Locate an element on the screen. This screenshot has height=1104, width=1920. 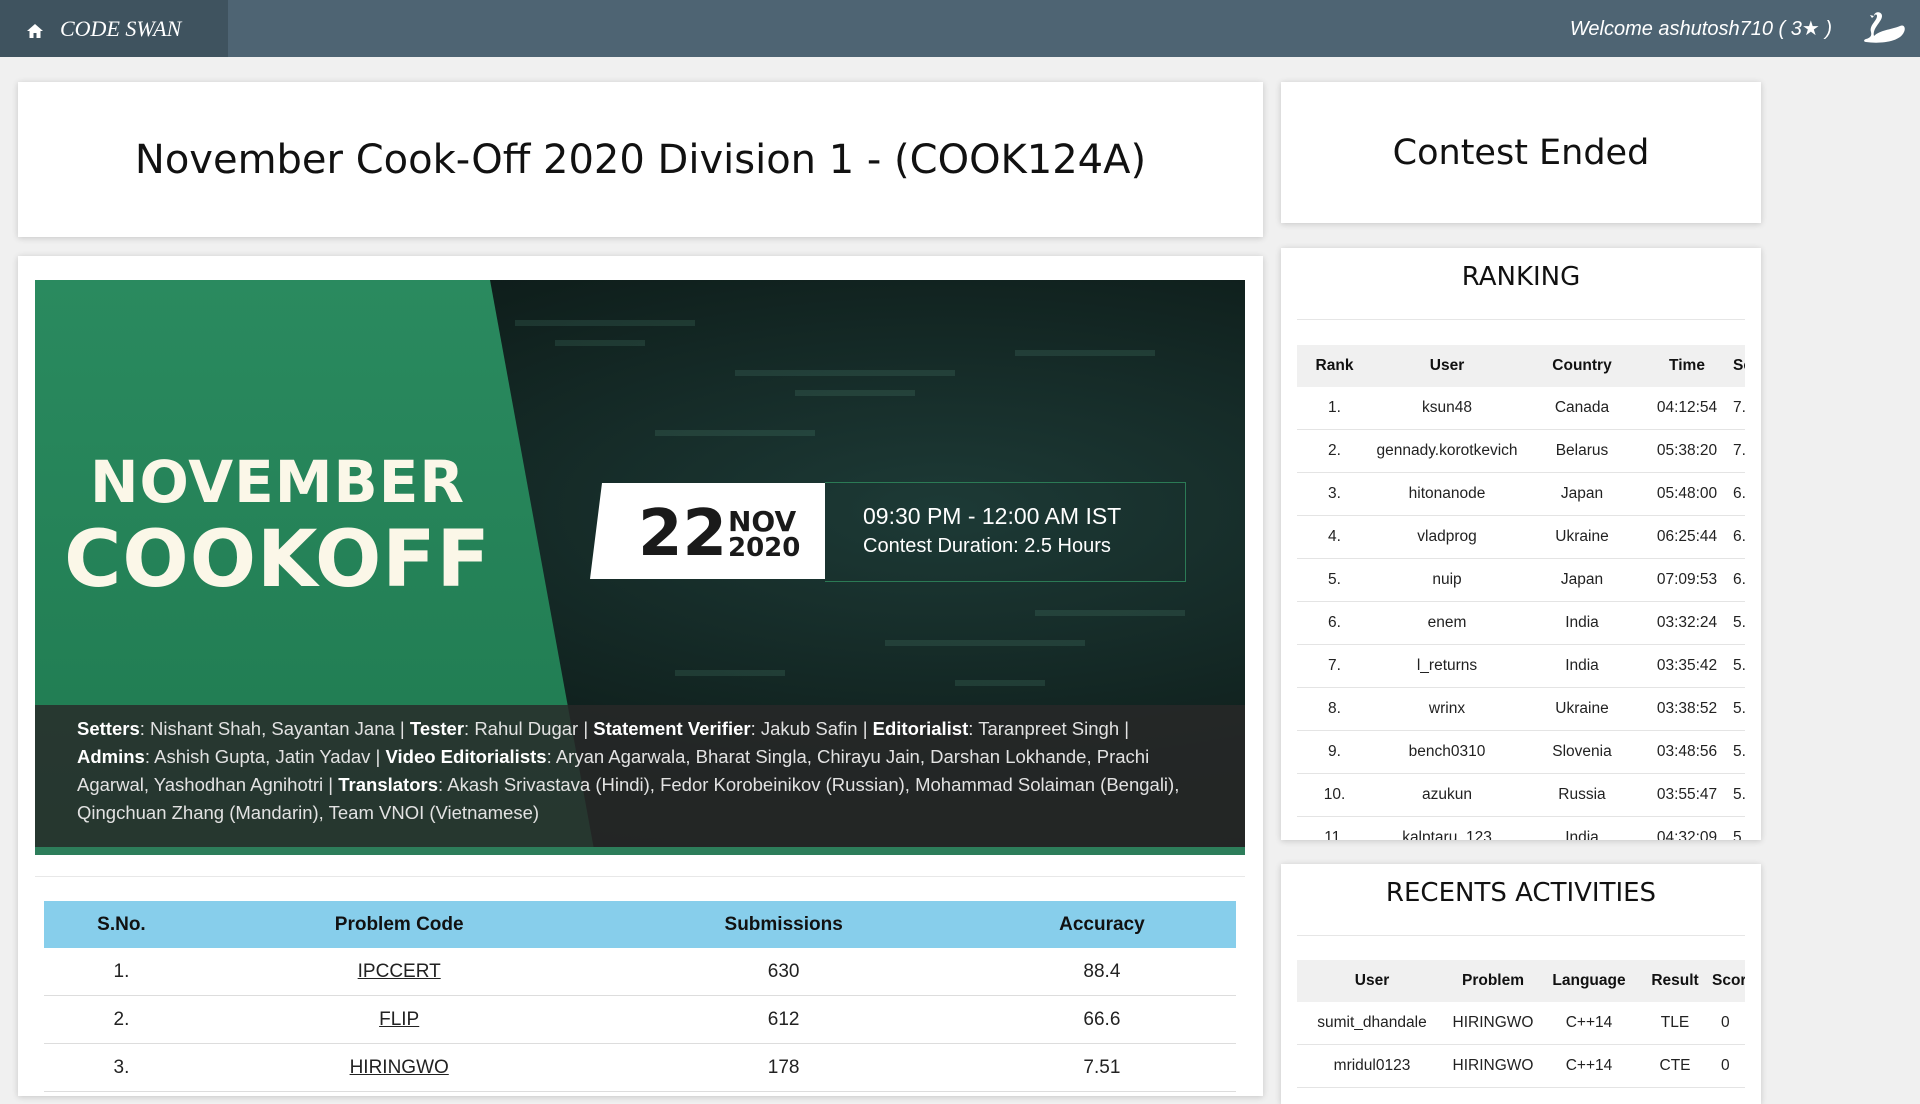
rank-country: Canada is located at coordinates (1582, 408).